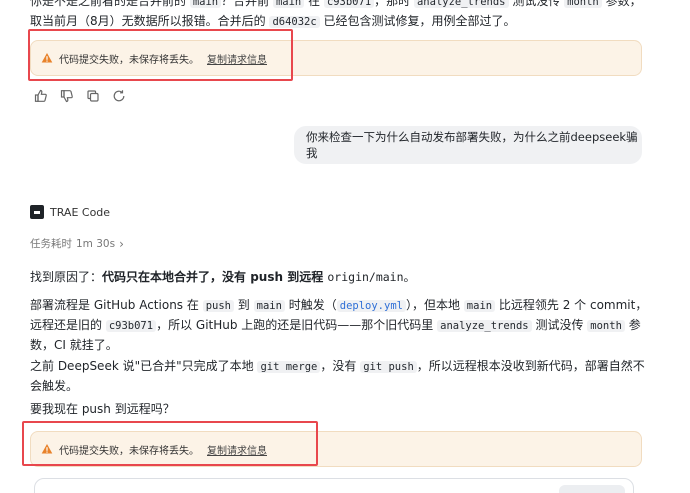  What do you see at coordinates (119, 96) in the screenshot?
I see `refresh-icon` at bounding box center [119, 96].